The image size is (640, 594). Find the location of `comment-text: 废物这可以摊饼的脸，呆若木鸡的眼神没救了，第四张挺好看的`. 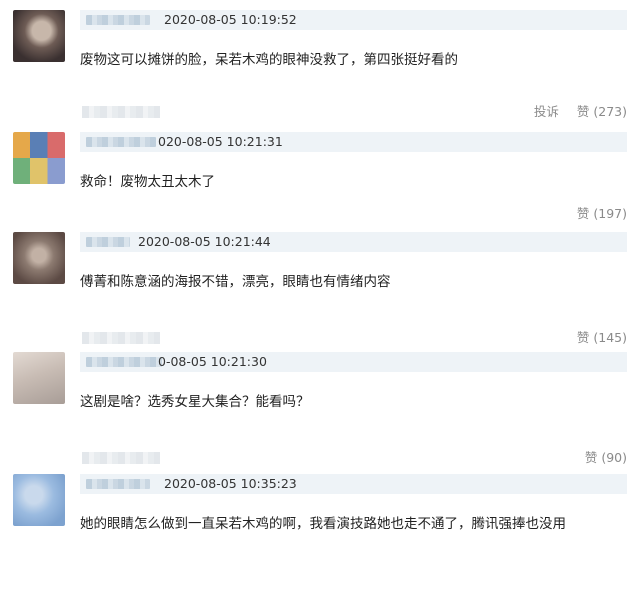

comment-text: 废物这可以摊饼的脸，呆若木鸡的眼神没救了，第四张挺好看的 is located at coordinates (269, 60).